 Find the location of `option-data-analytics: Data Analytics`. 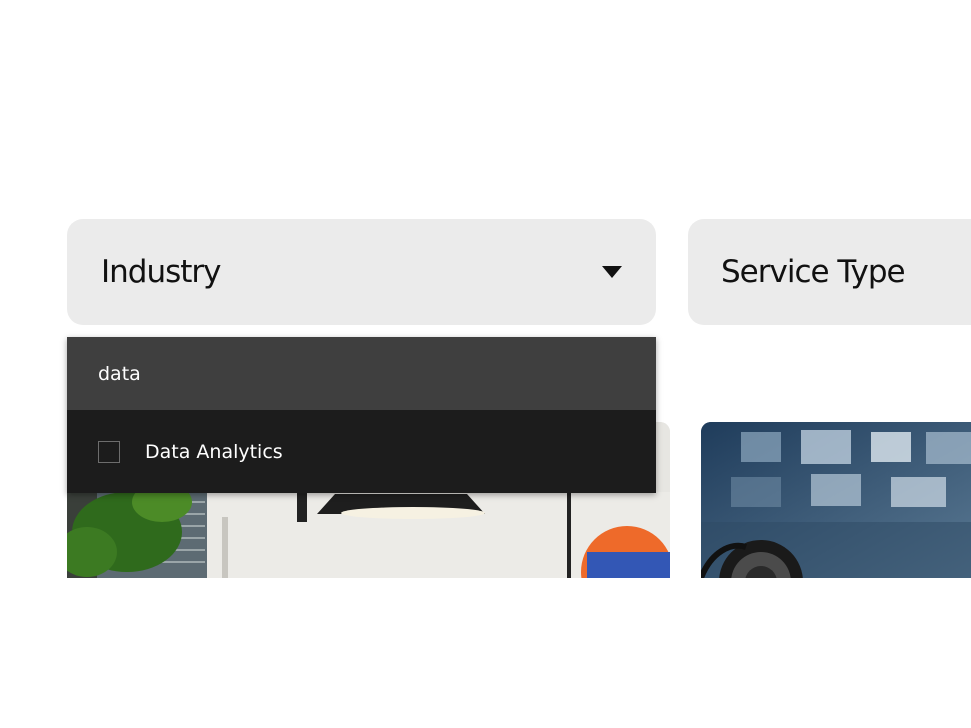

option-data-analytics: Data Analytics is located at coordinates (361, 451).